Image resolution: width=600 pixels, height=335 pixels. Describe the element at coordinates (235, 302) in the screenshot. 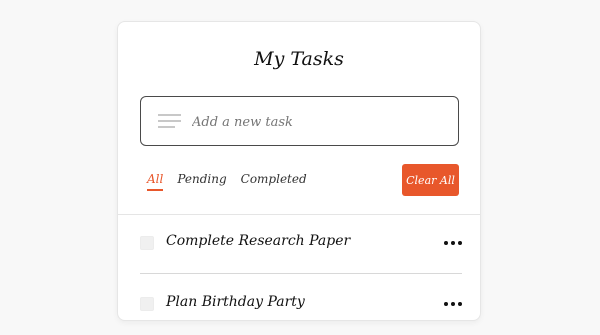

I see `task-label: Plan Birthday Party` at that location.